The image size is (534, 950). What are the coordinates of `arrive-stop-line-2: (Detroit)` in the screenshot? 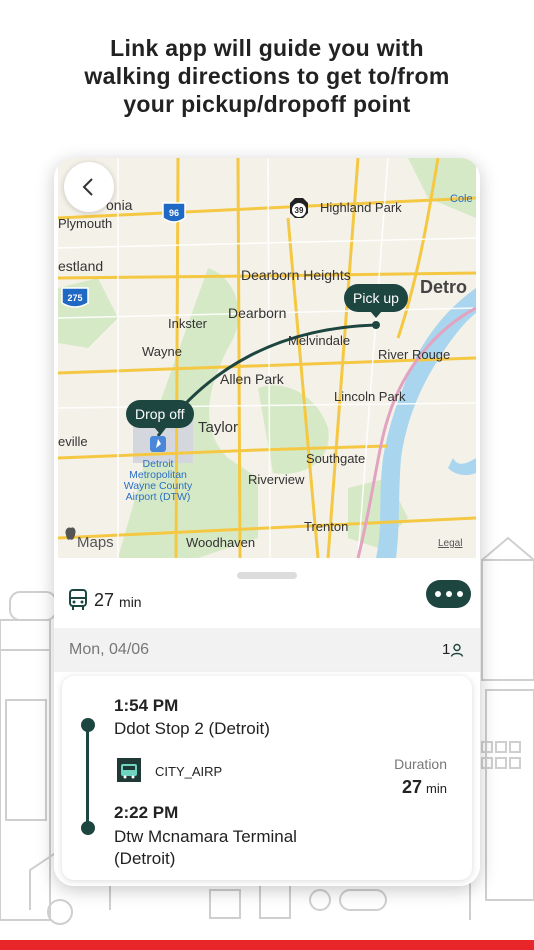 It's located at (145, 858).